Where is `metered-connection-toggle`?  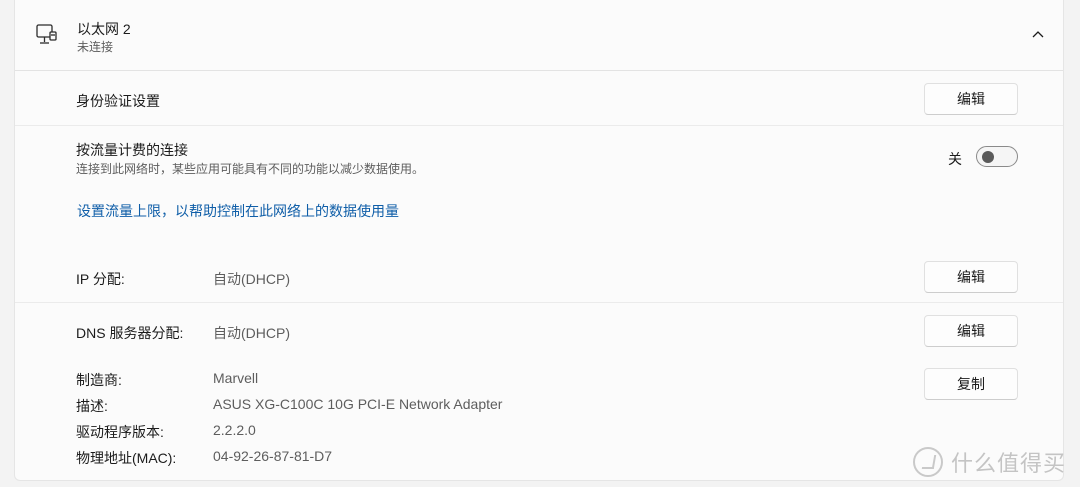 metered-connection-toggle is located at coordinates (997, 156).